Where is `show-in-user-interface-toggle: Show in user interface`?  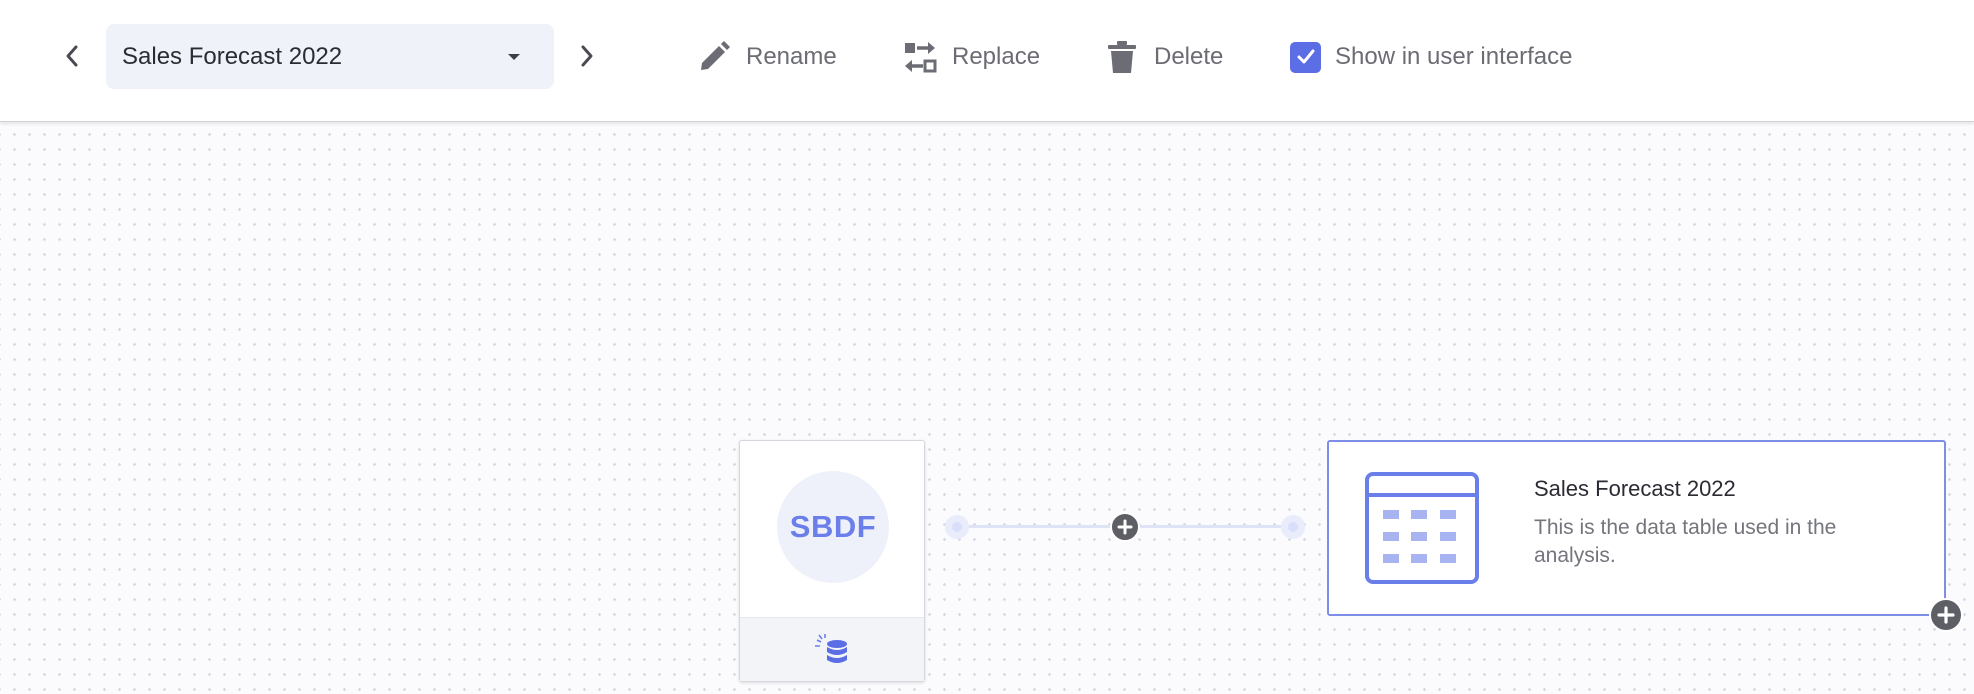
show-in-user-interface-toggle: Show in user interface is located at coordinates (1431, 57).